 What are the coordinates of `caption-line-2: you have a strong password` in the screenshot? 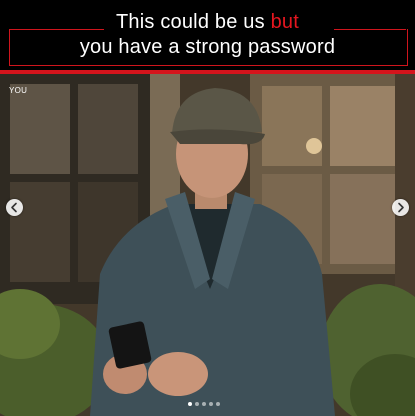 It's located at (207, 47).